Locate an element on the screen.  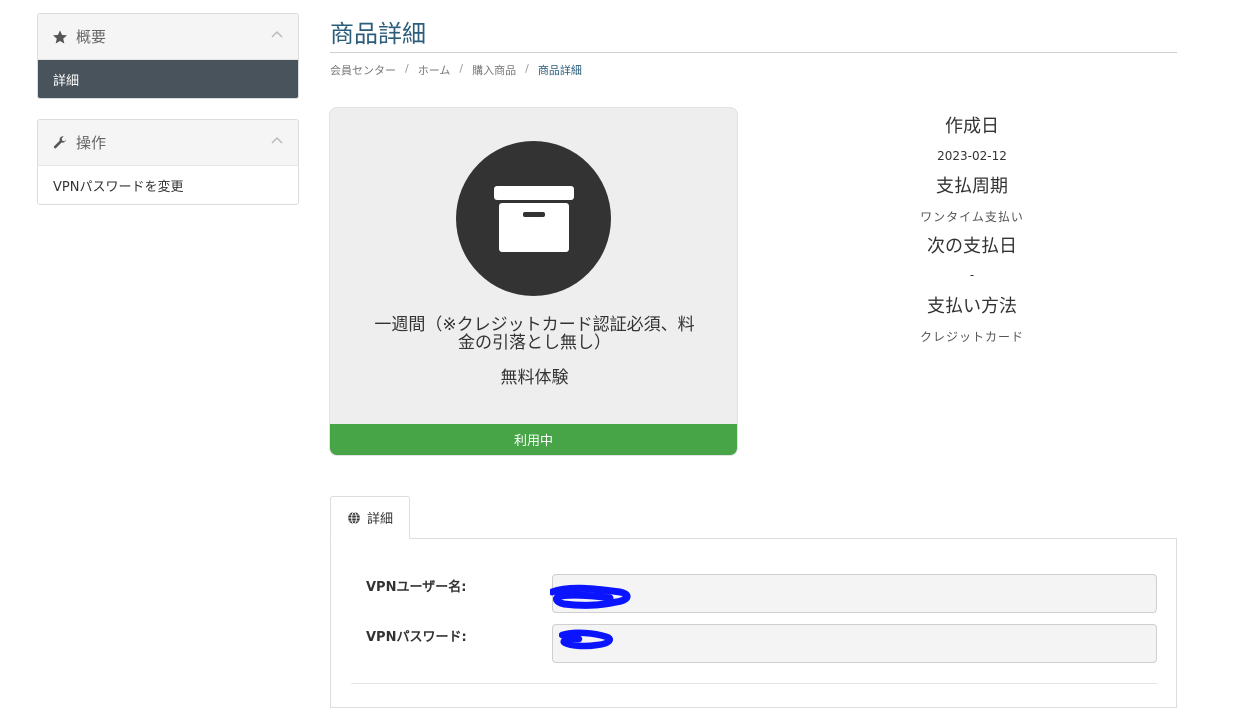
archive-box-icon is located at coordinates (533, 218).